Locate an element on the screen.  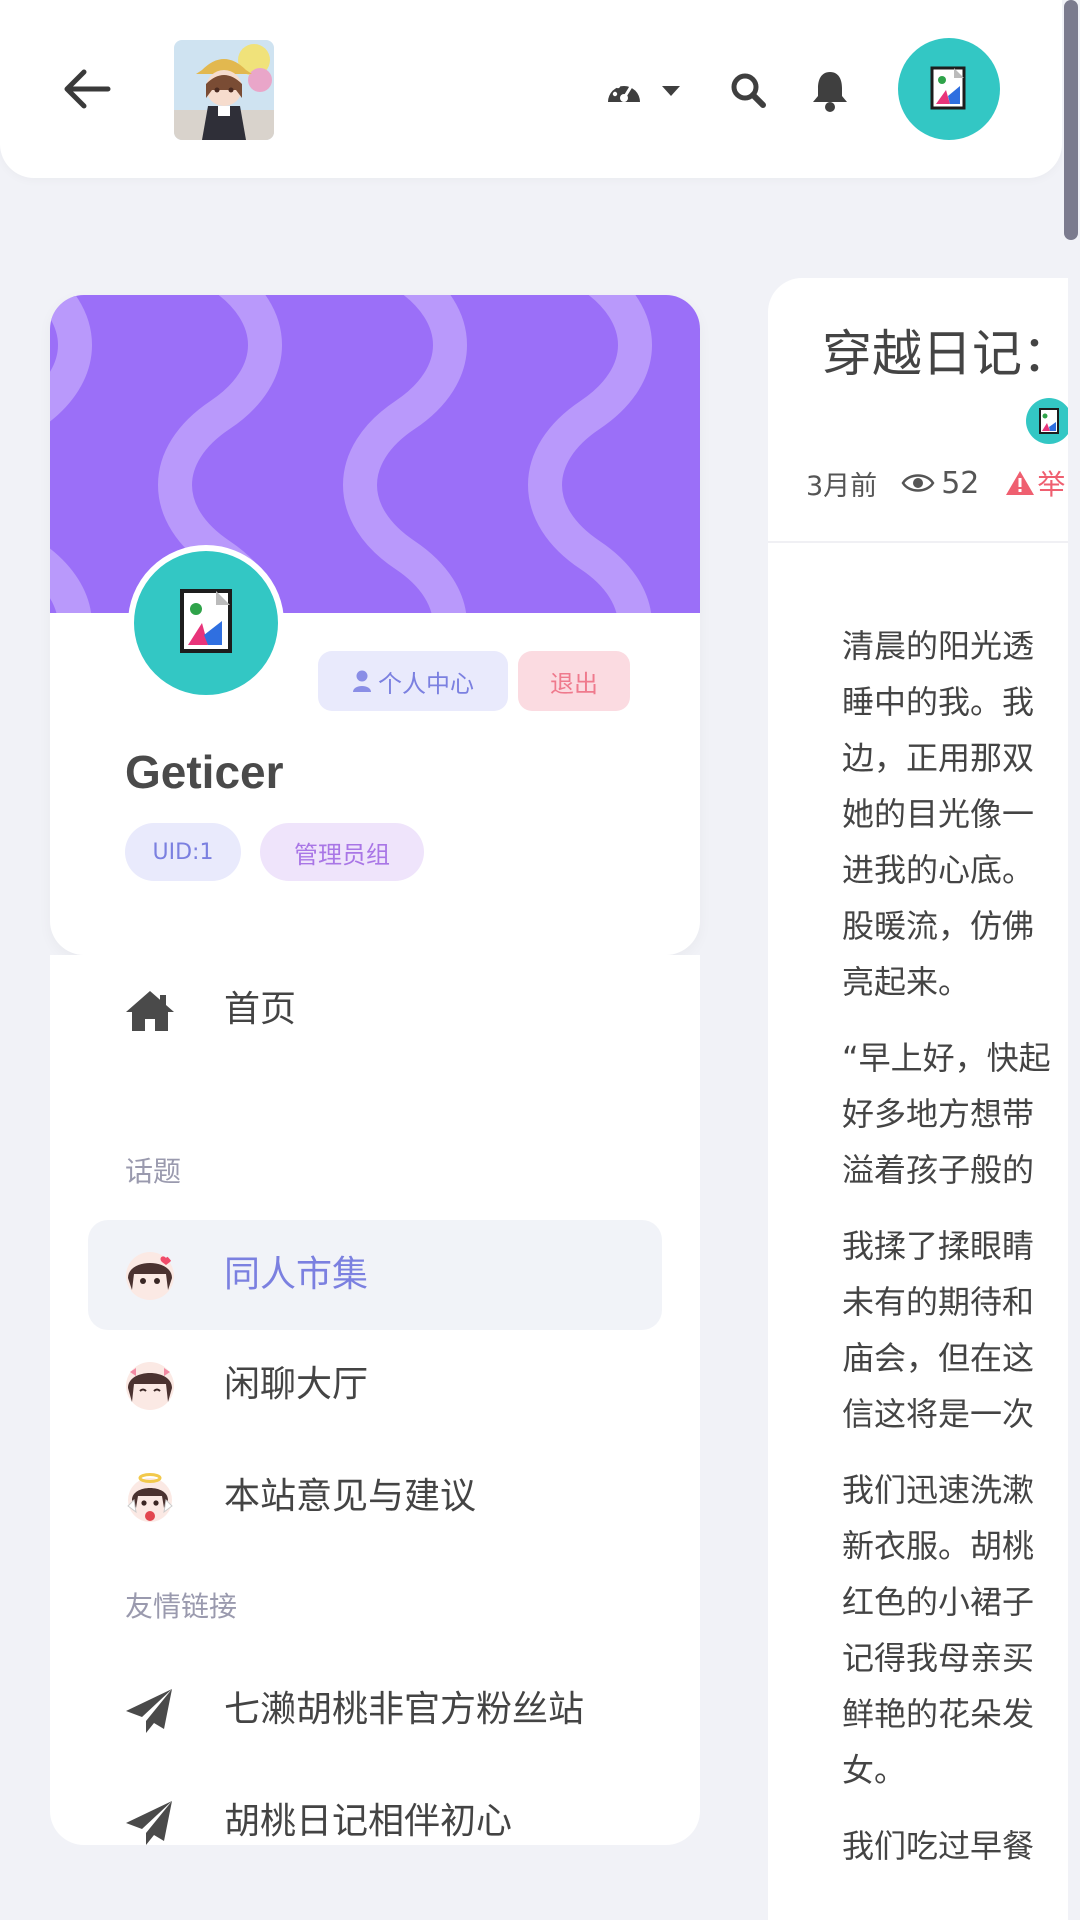
scrollbar-thumb is located at coordinates (1071, 120).